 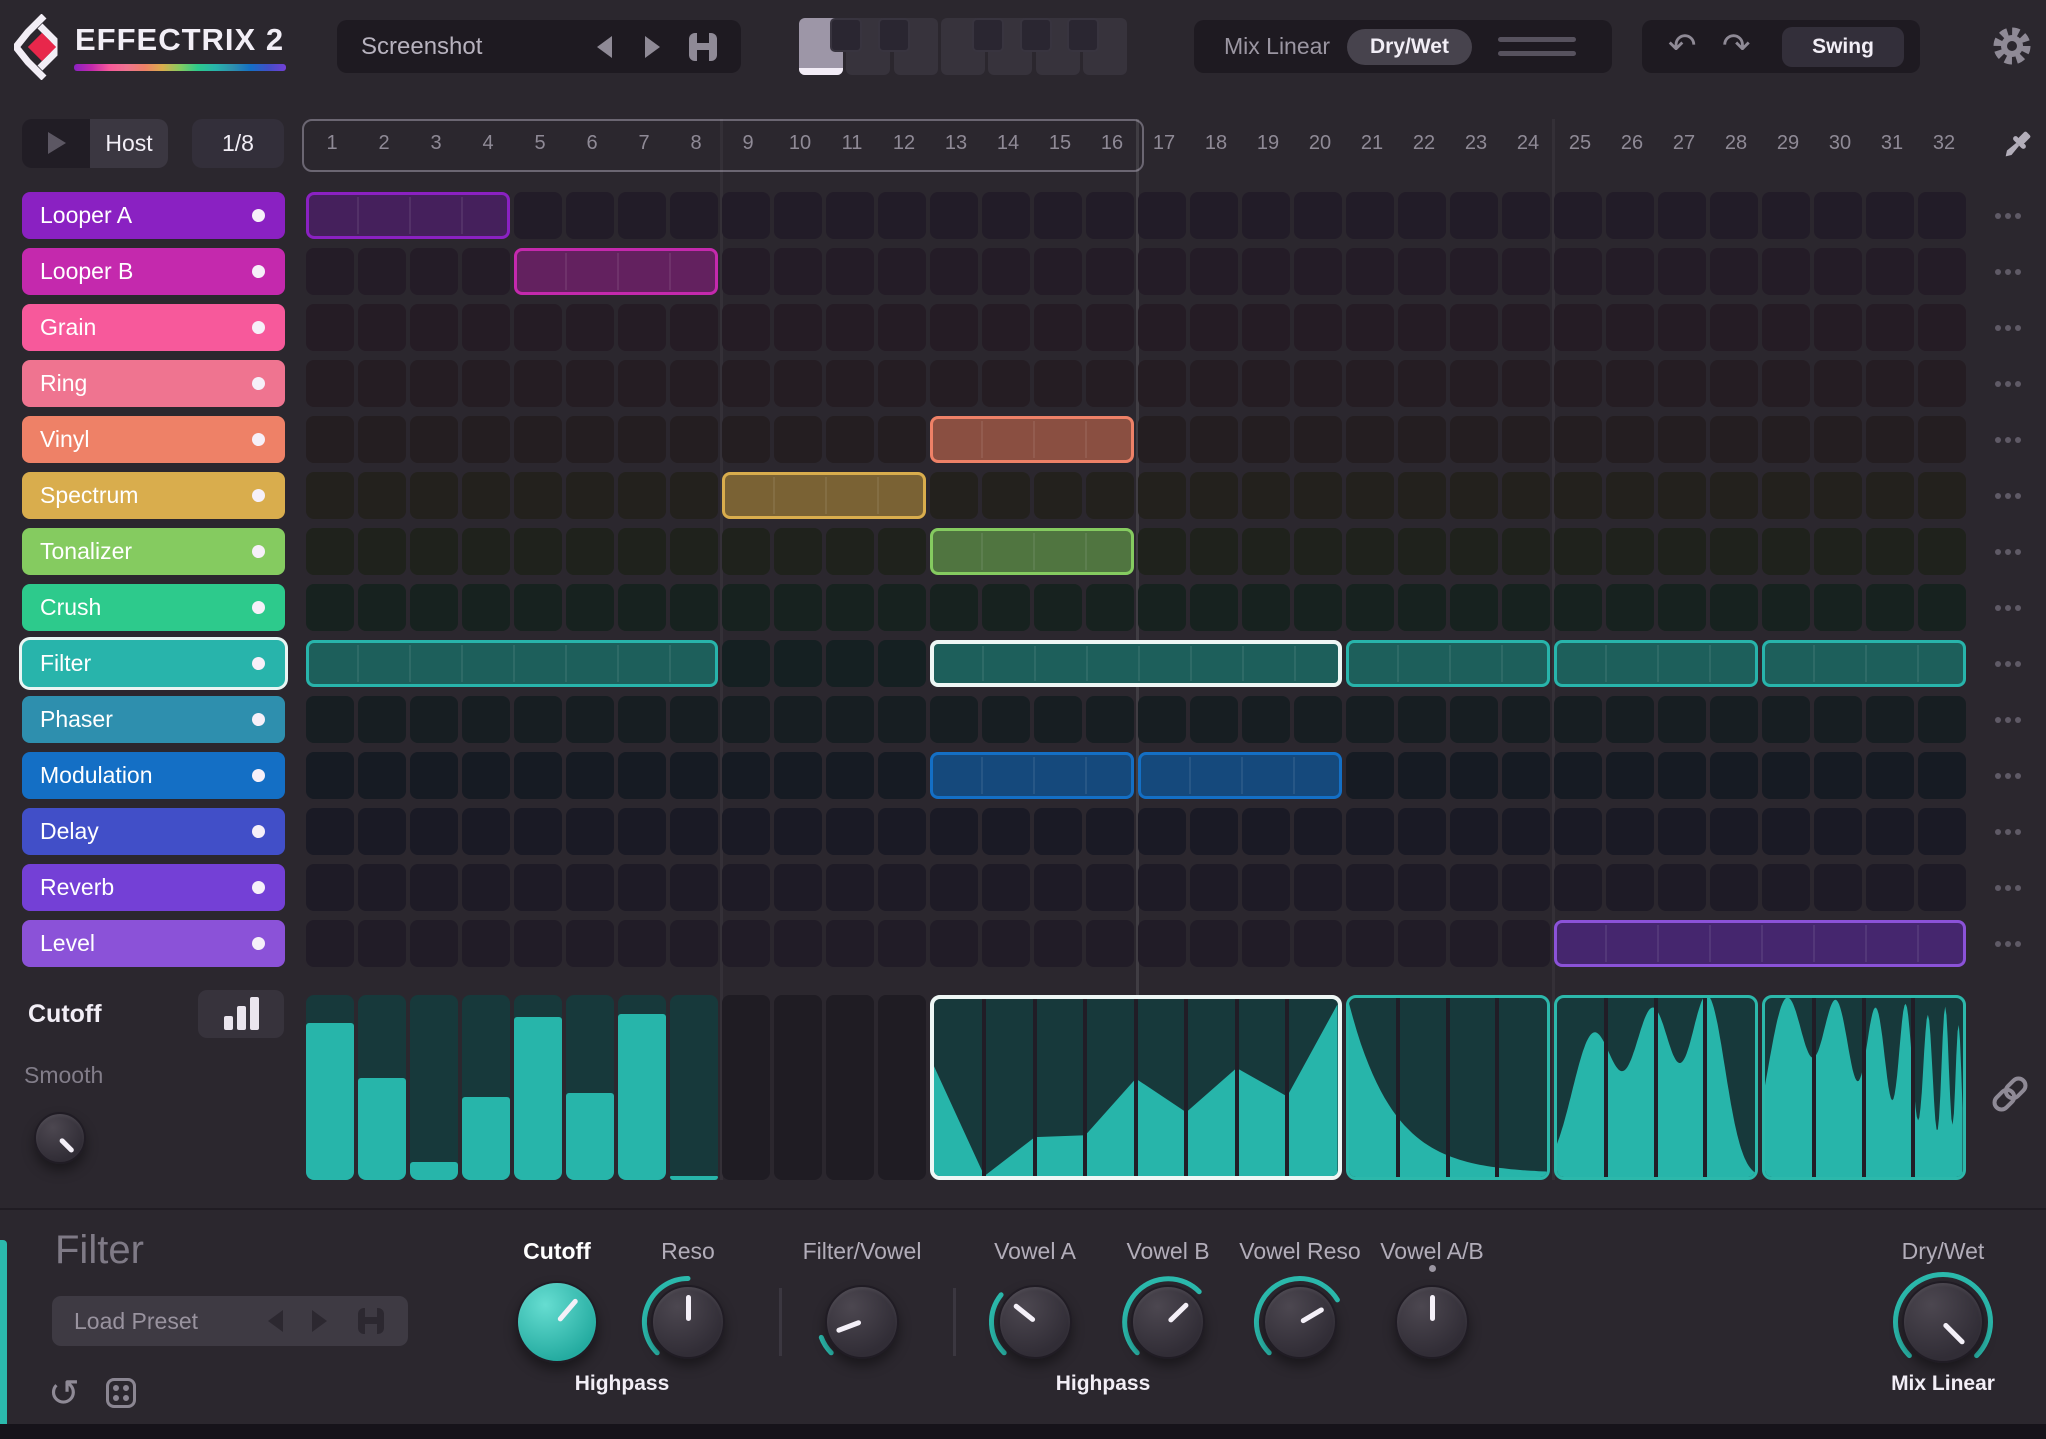 I want to click on automation-empty-step, so click(x=902, y=1087).